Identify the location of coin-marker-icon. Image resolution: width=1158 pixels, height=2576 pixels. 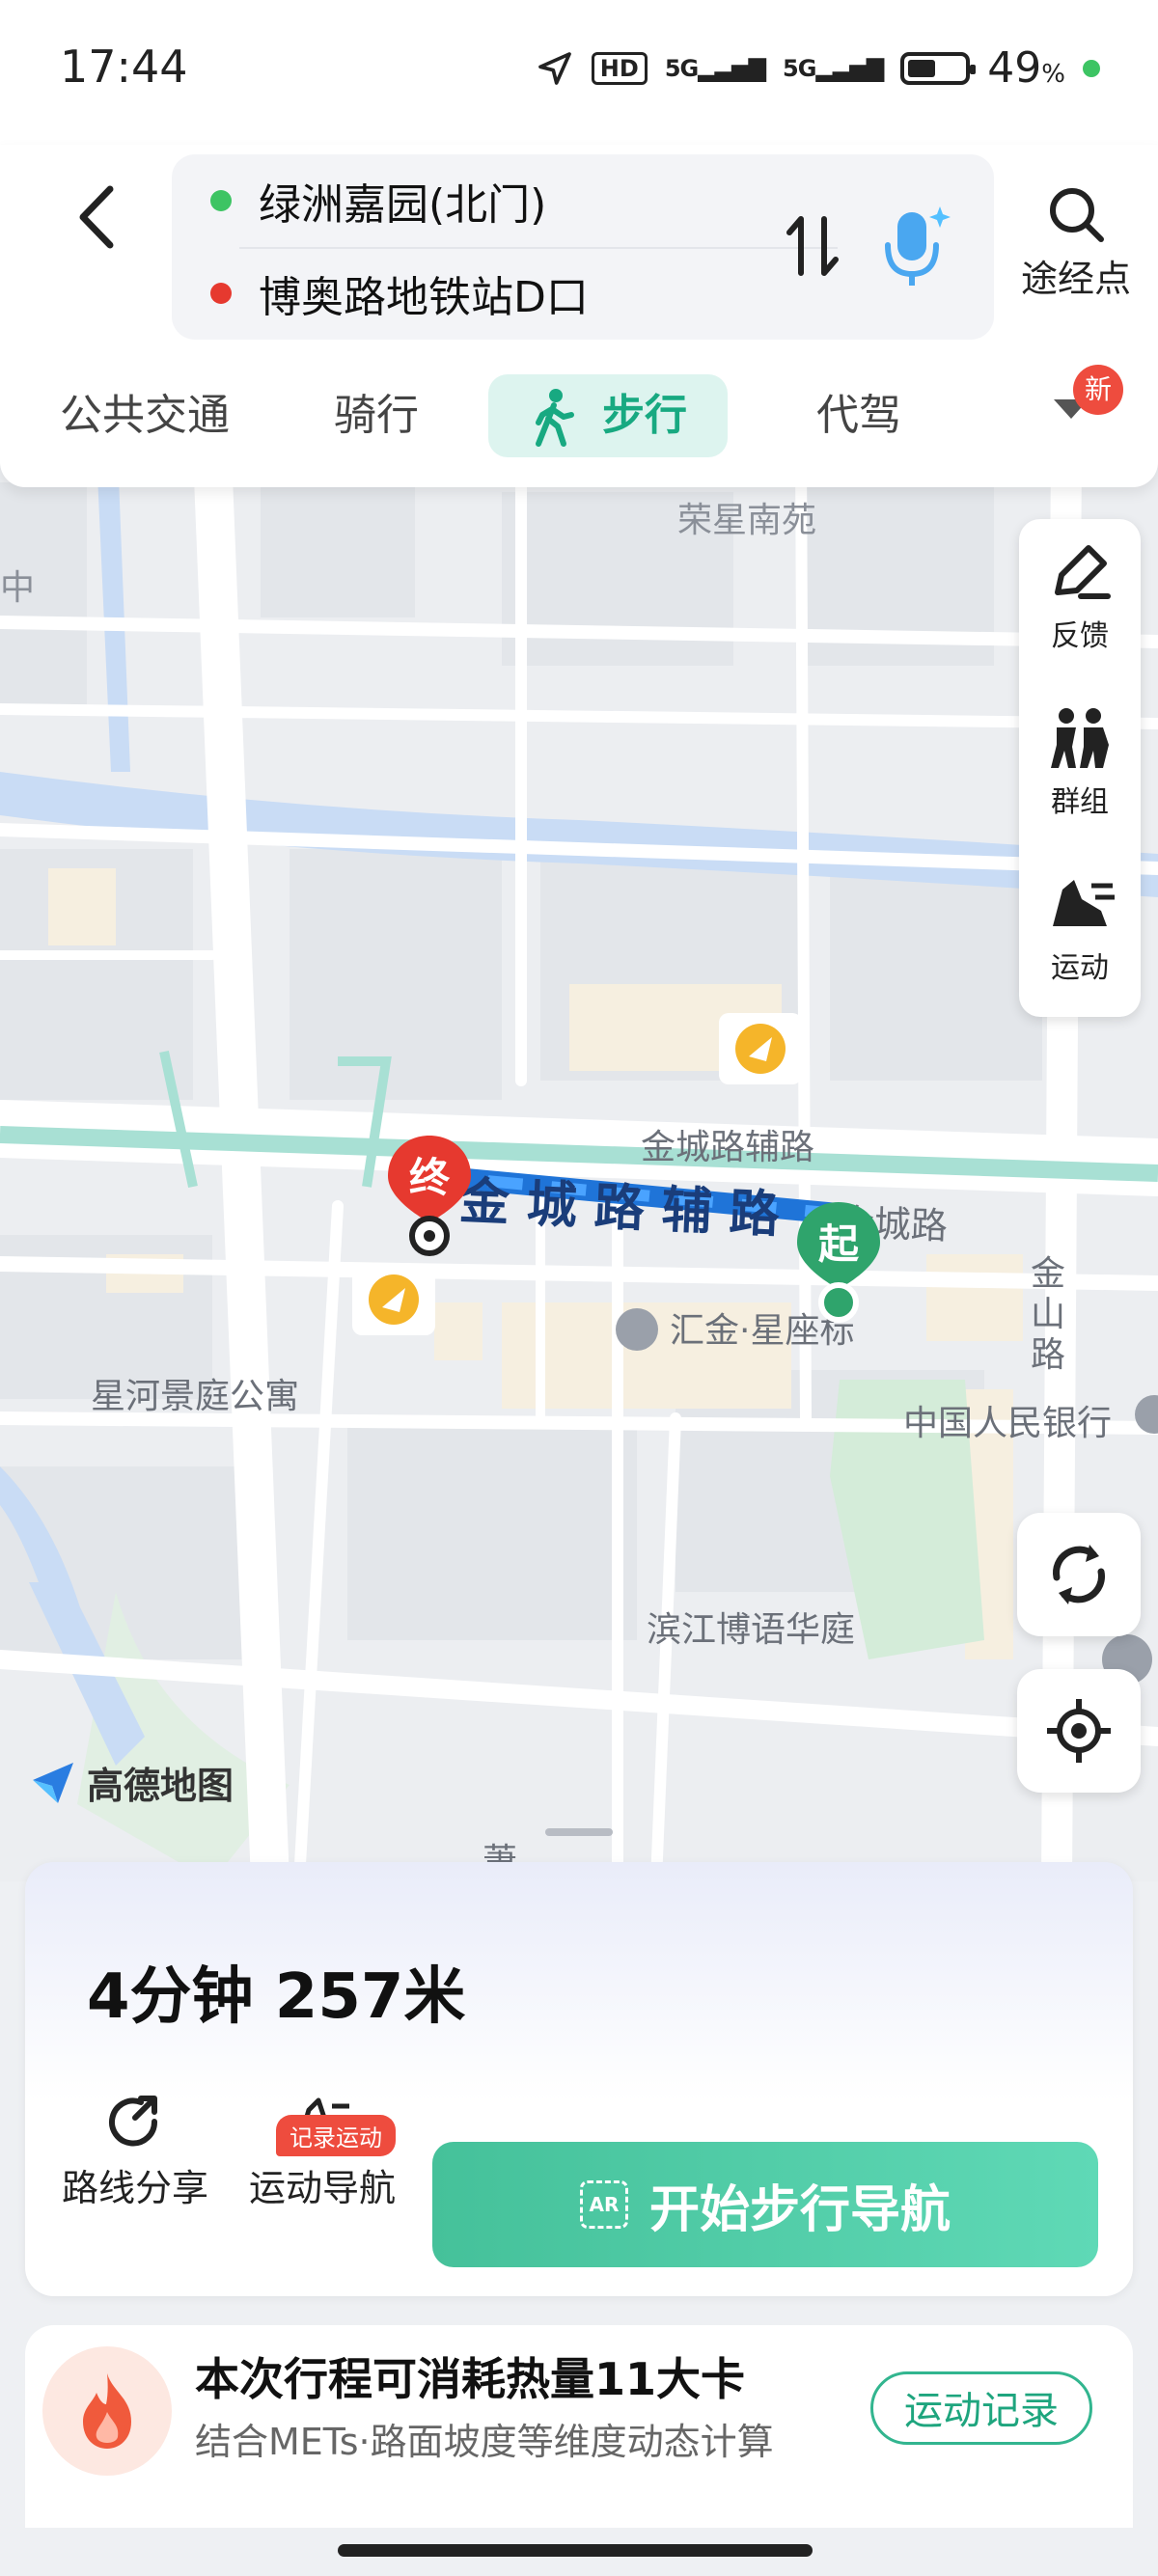
(760, 1049).